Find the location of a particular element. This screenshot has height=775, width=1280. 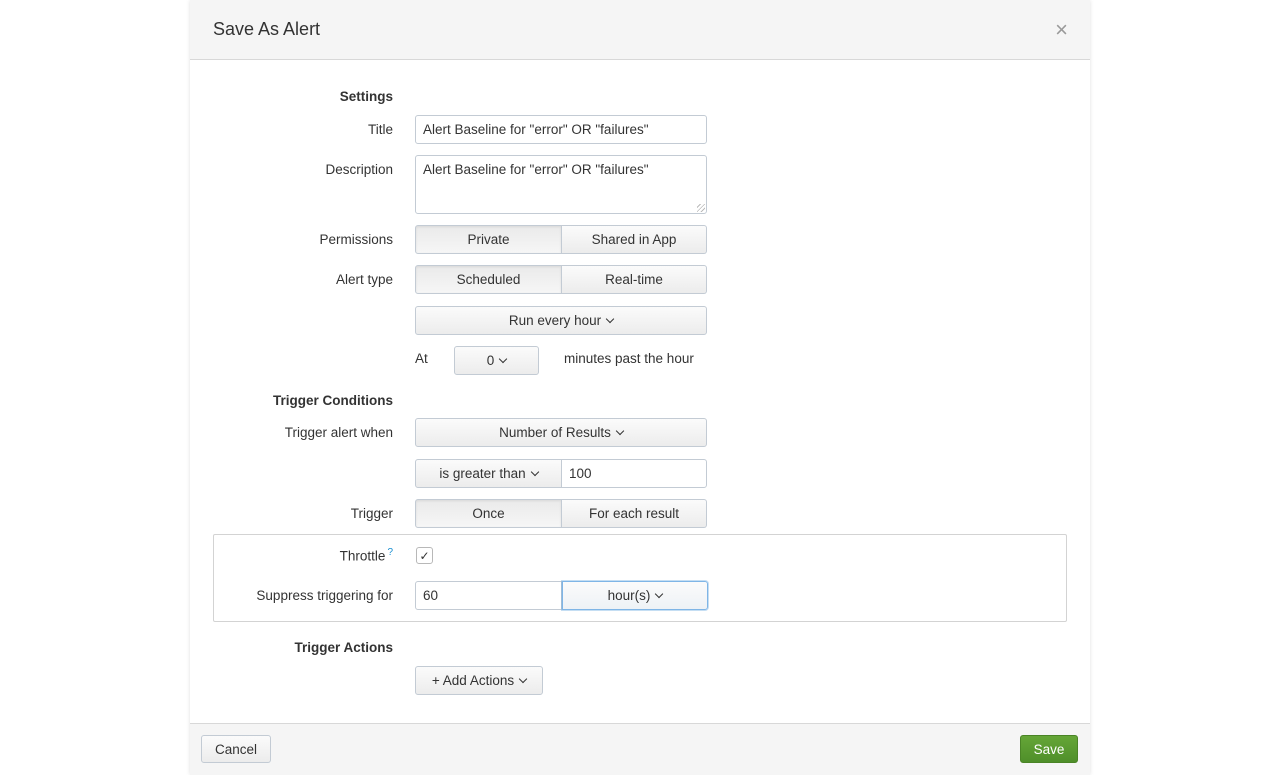

throttle-checkbox: ✓ is located at coordinates (424, 555).